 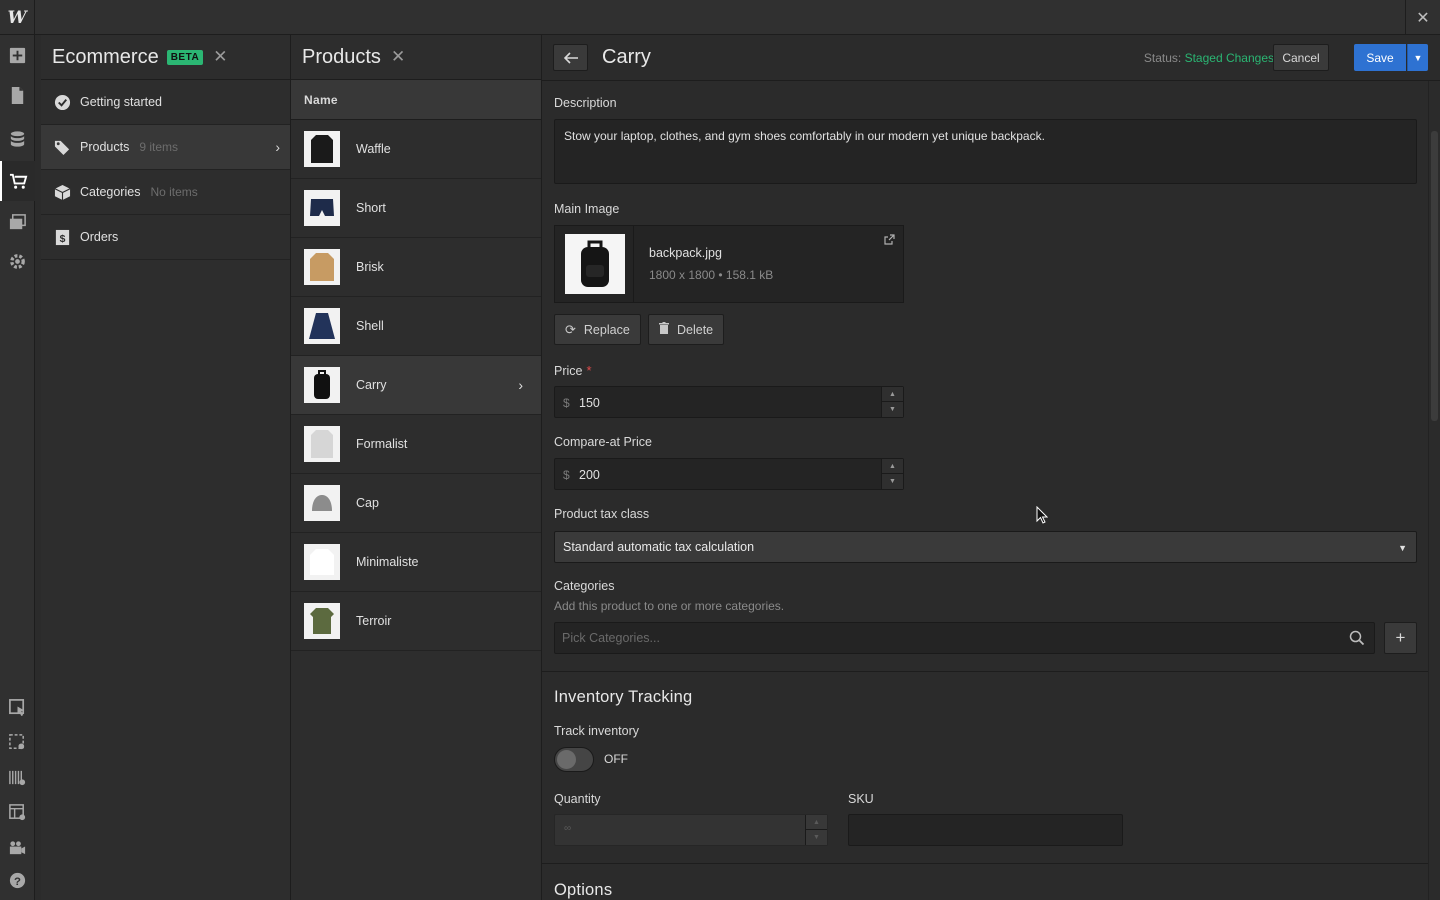 What do you see at coordinates (371, 385) in the screenshot?
I see `product-name: Carry` at bounding box center [371, 385].